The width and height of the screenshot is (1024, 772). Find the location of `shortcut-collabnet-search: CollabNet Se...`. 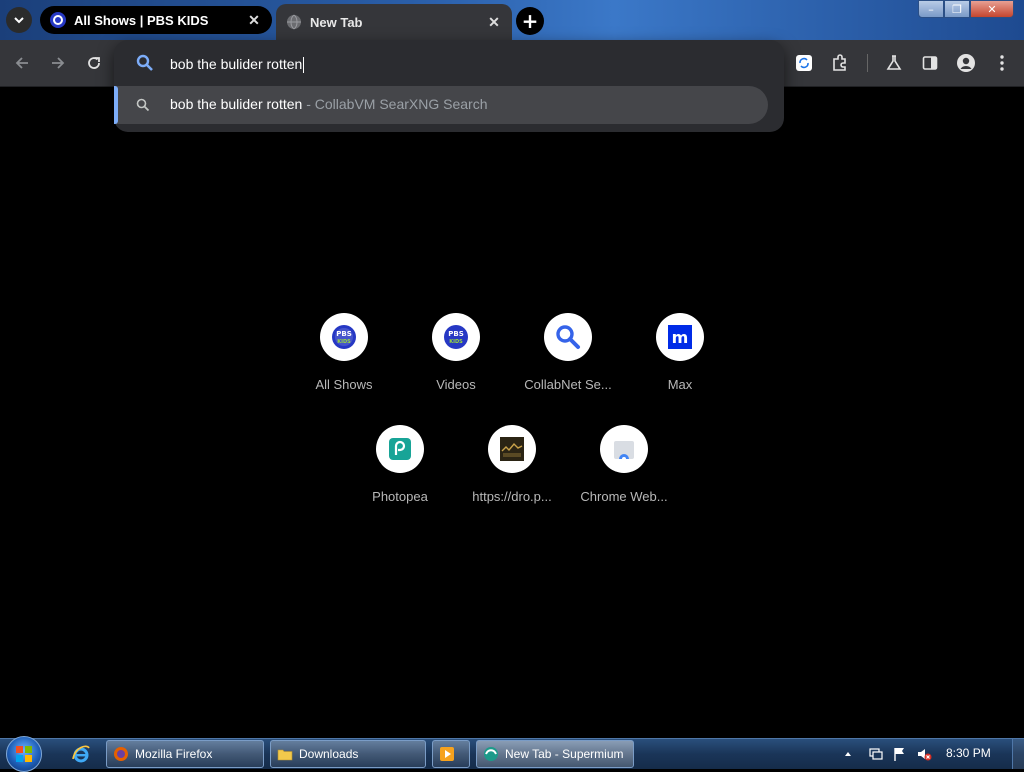

shortcut-collabnet-search: CollabNet Se... is located at coordinates (568, 363).